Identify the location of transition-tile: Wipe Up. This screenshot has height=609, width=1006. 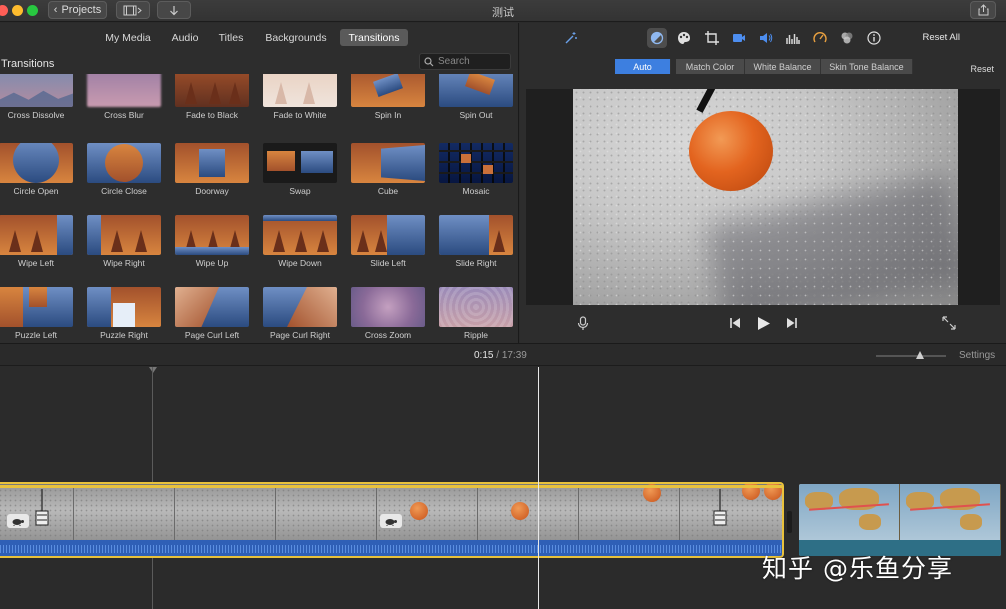
(212, 245).